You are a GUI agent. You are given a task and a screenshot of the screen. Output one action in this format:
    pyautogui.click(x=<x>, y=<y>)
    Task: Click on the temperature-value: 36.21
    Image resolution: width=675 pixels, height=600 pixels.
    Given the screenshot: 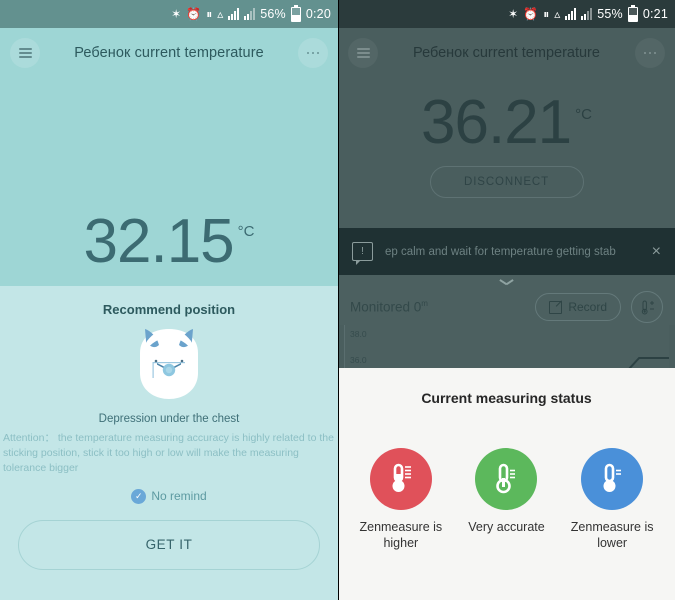 What is the action you would take?
    pyautogui.click(x=496, y=122)
    